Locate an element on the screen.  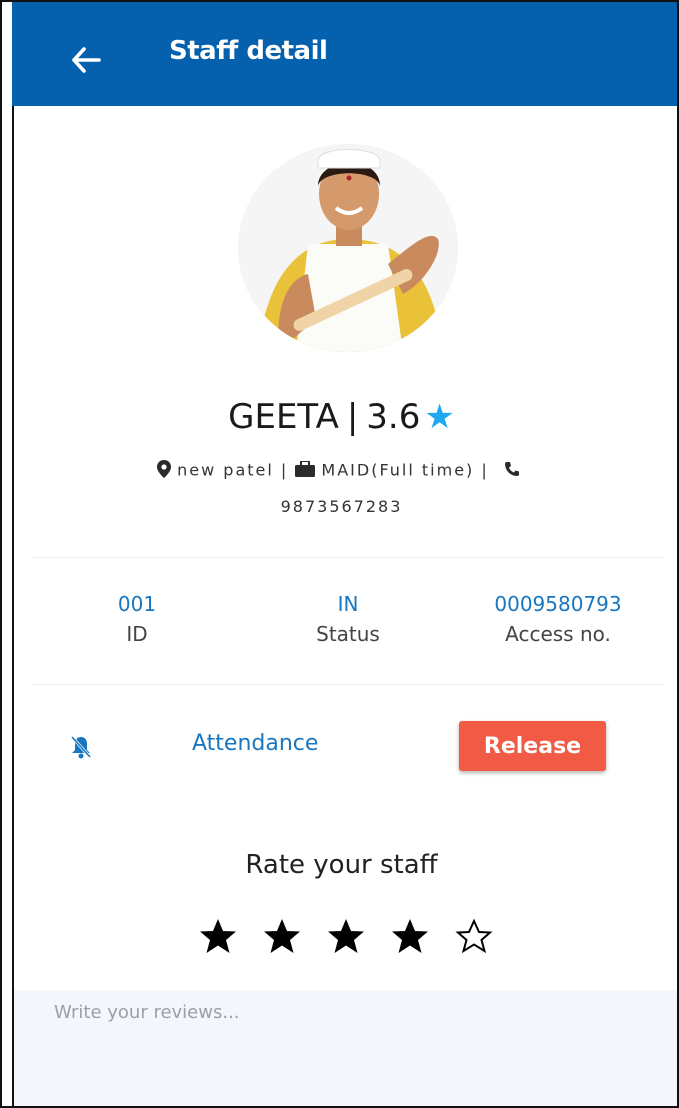
rate-staff-title: Rate your staff is located at coordinates (341, 865).